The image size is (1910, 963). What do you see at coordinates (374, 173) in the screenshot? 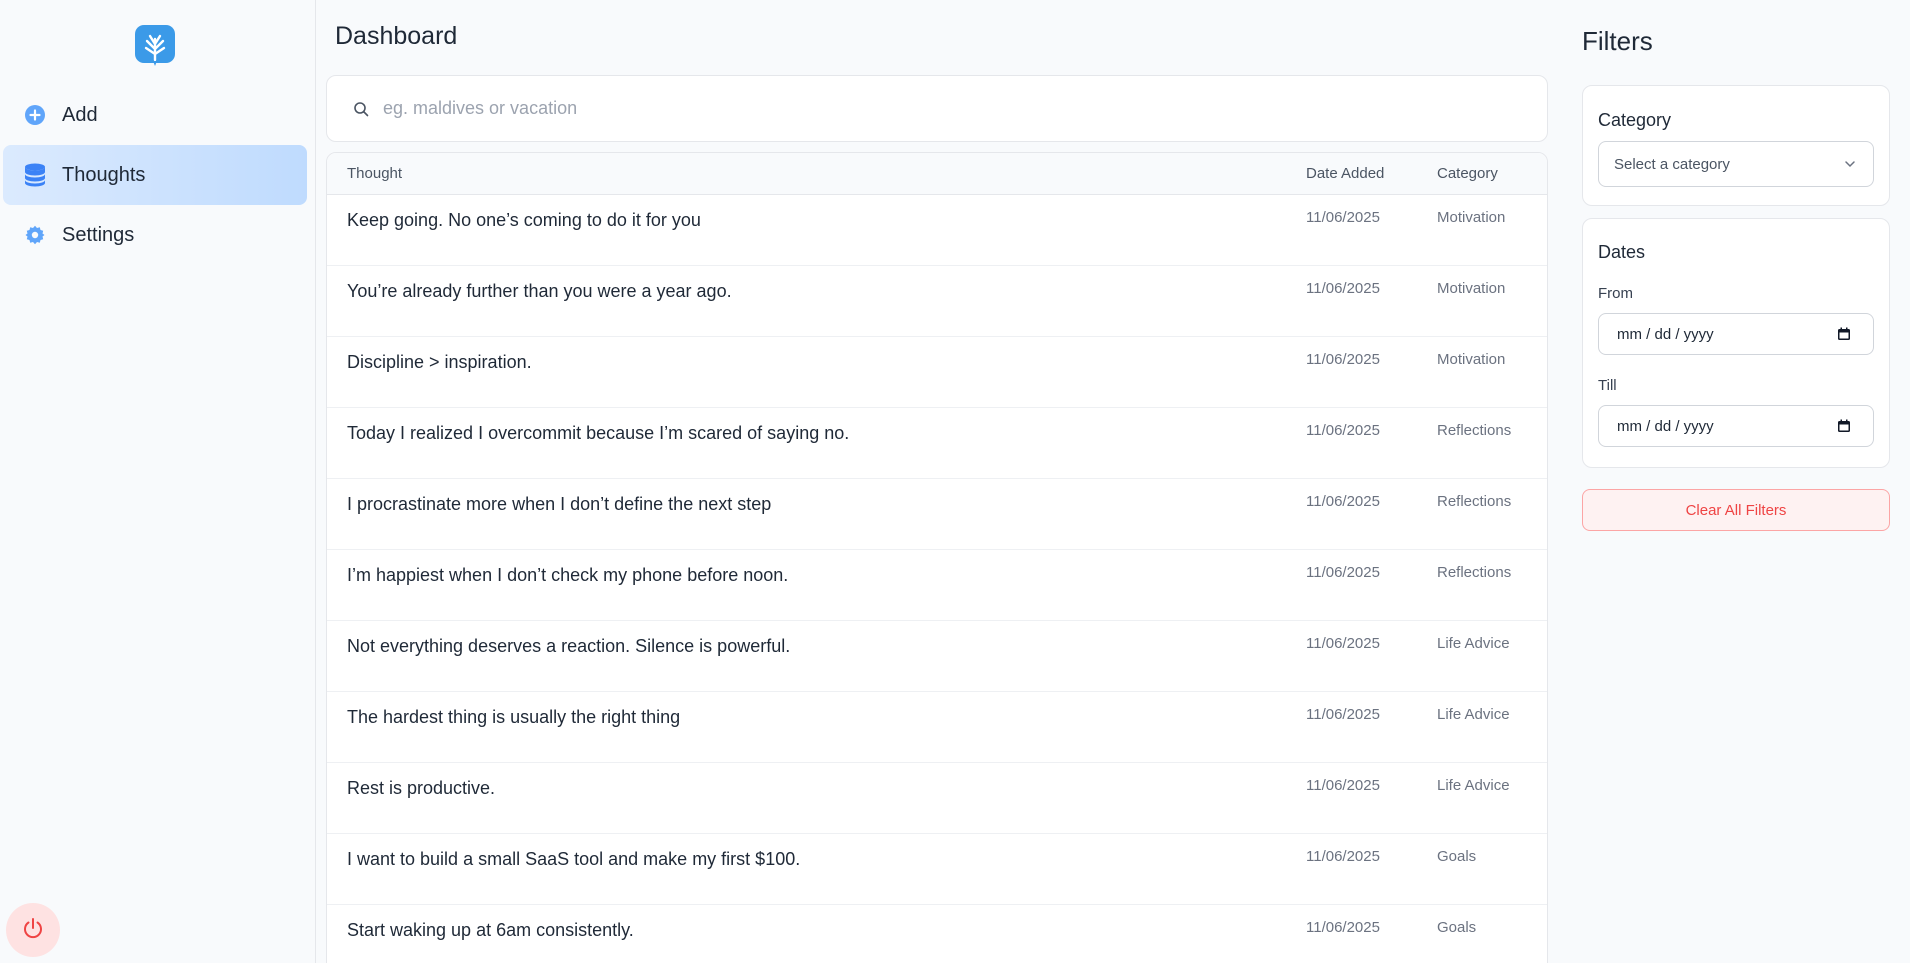
I see `column-header-thought: Thought` at bounding box center [374, 173].